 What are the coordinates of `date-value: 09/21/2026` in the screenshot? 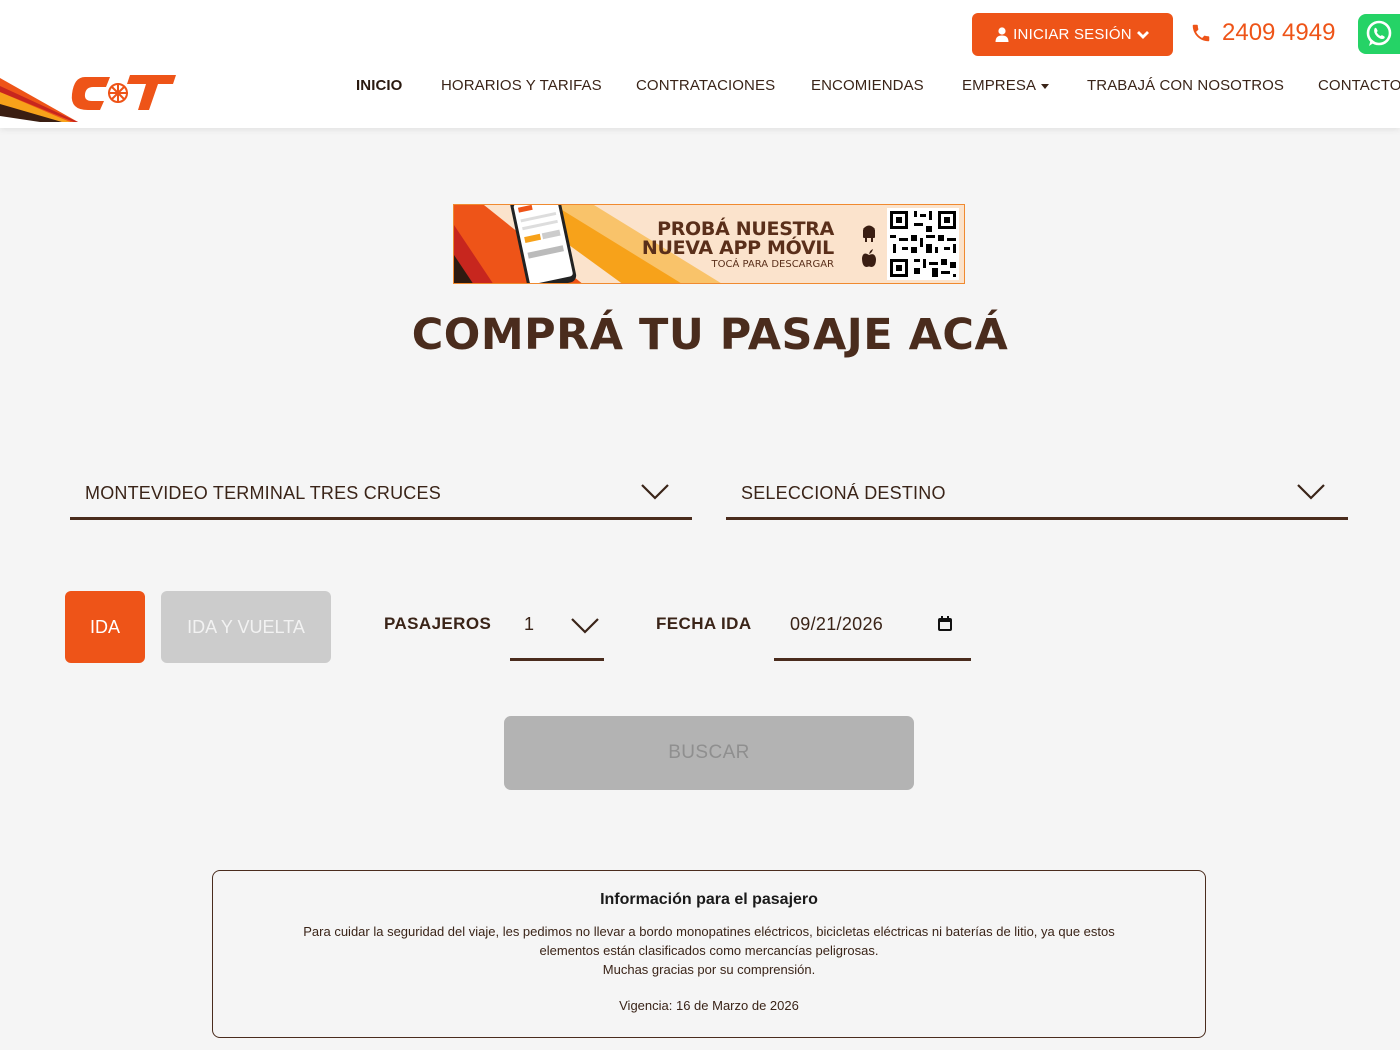 It's located at (837, 624).